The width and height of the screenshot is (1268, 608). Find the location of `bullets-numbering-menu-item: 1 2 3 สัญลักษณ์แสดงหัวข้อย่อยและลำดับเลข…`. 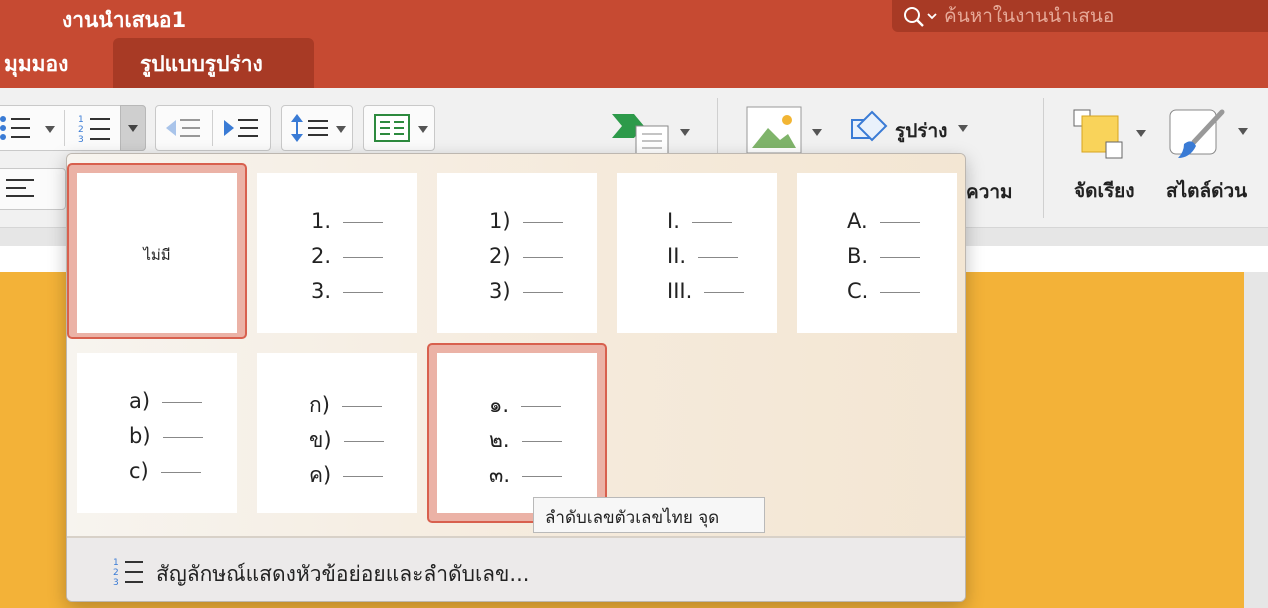

bullets-numbering-menu-item: 1 2 3 สัญลักษณ์แสดงหัวข้อย่อยและลำดับเลข… is located at coordinates (516, 569).